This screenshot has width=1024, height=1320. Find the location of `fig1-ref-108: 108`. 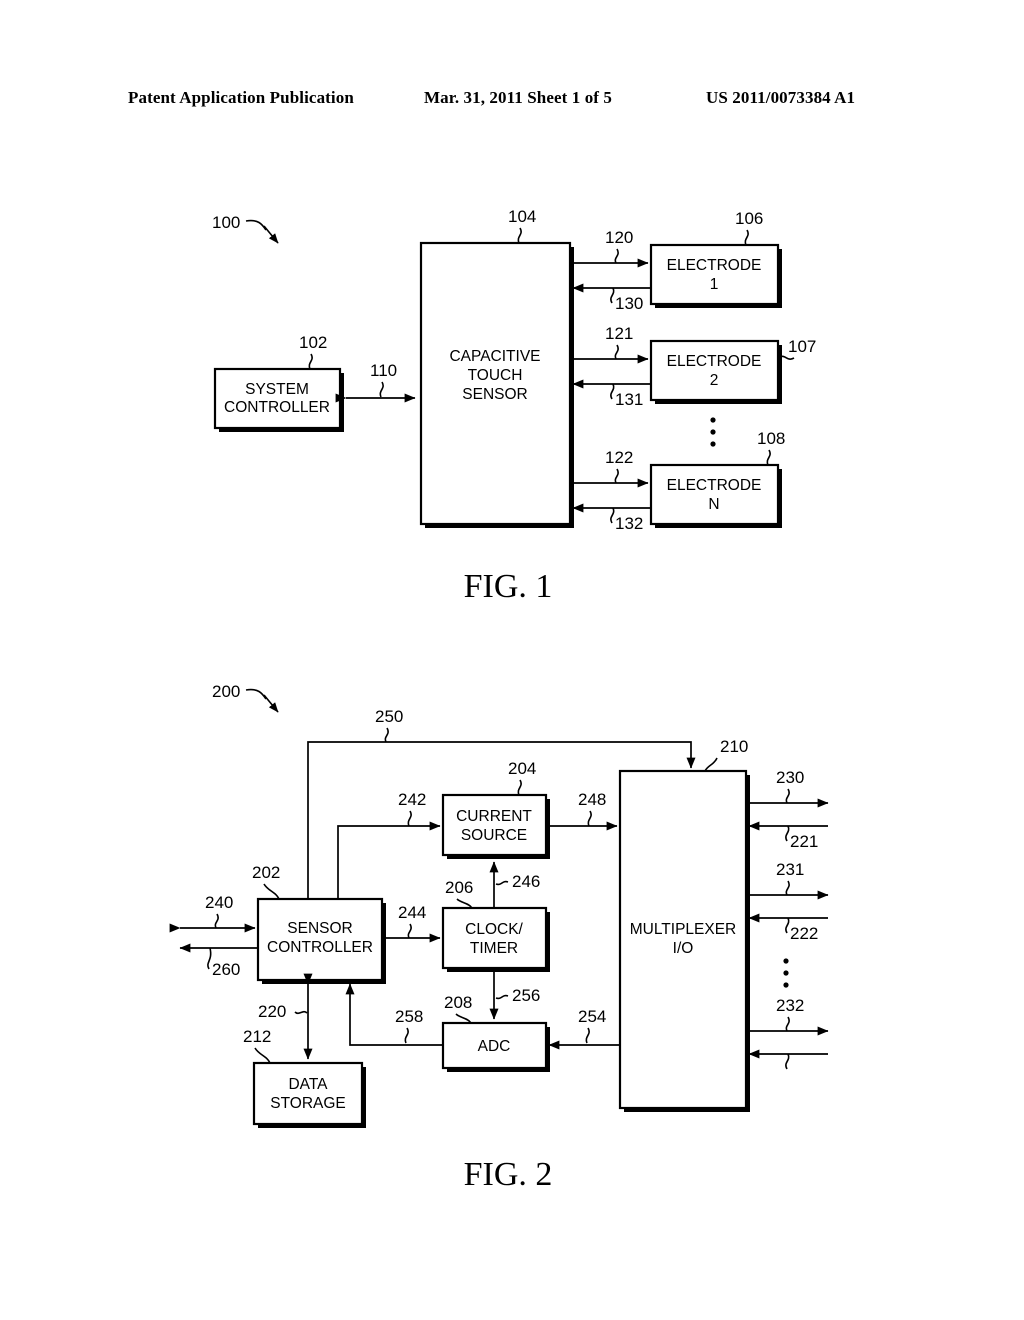

fig1-ref-108: 108 is located at coordinates (771, 438).